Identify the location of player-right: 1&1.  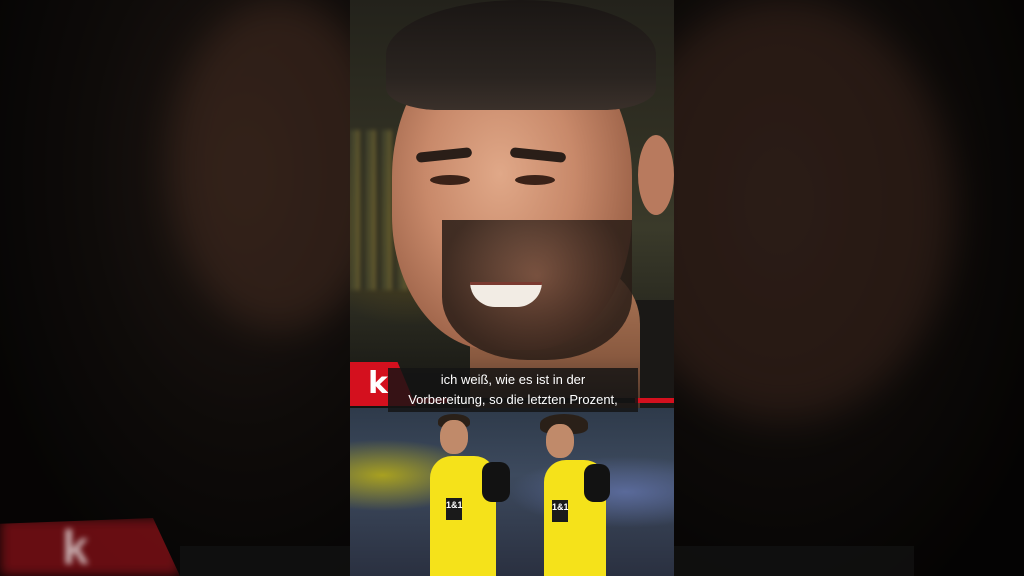
(585, 494).